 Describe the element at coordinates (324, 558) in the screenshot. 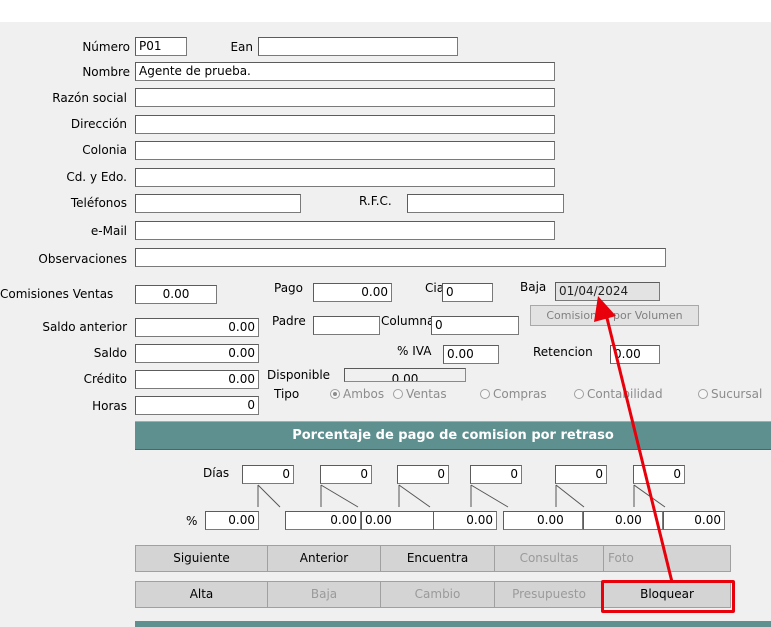

I see `anterior-button: Anterior` at that location.